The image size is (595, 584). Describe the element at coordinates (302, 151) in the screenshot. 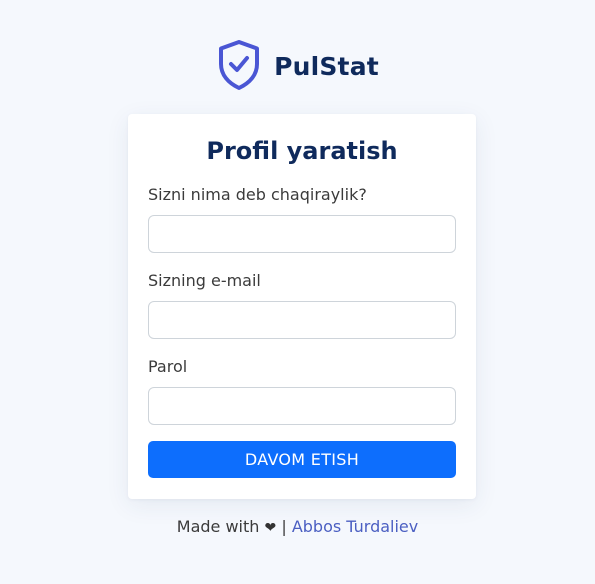

I see `form-title: Profil yaratish` at that location.